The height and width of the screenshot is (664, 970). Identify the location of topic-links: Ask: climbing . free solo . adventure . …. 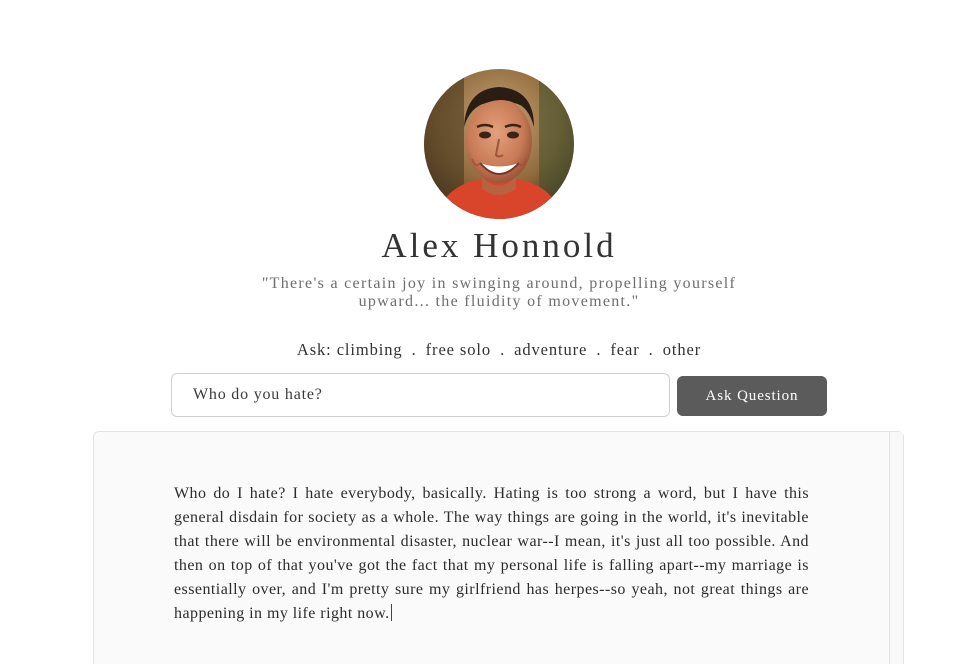
(485, 350).